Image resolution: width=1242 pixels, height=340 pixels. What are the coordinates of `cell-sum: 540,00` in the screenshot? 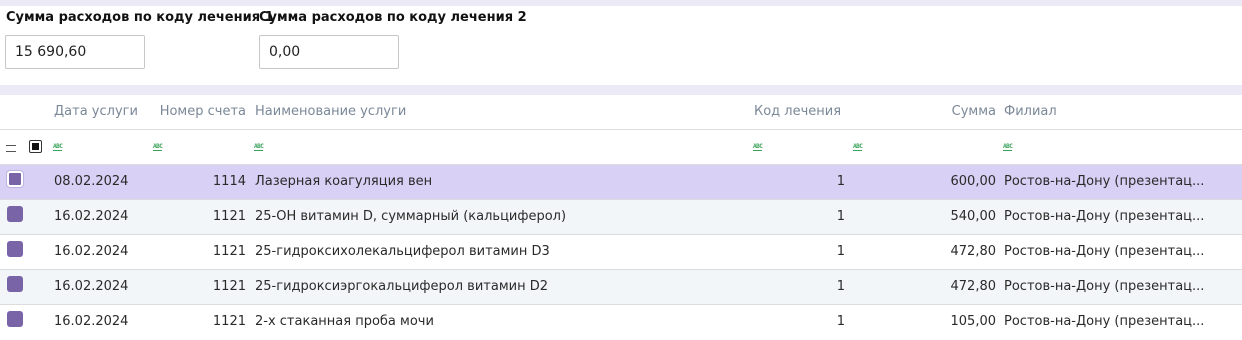 It's located at (973, 216).